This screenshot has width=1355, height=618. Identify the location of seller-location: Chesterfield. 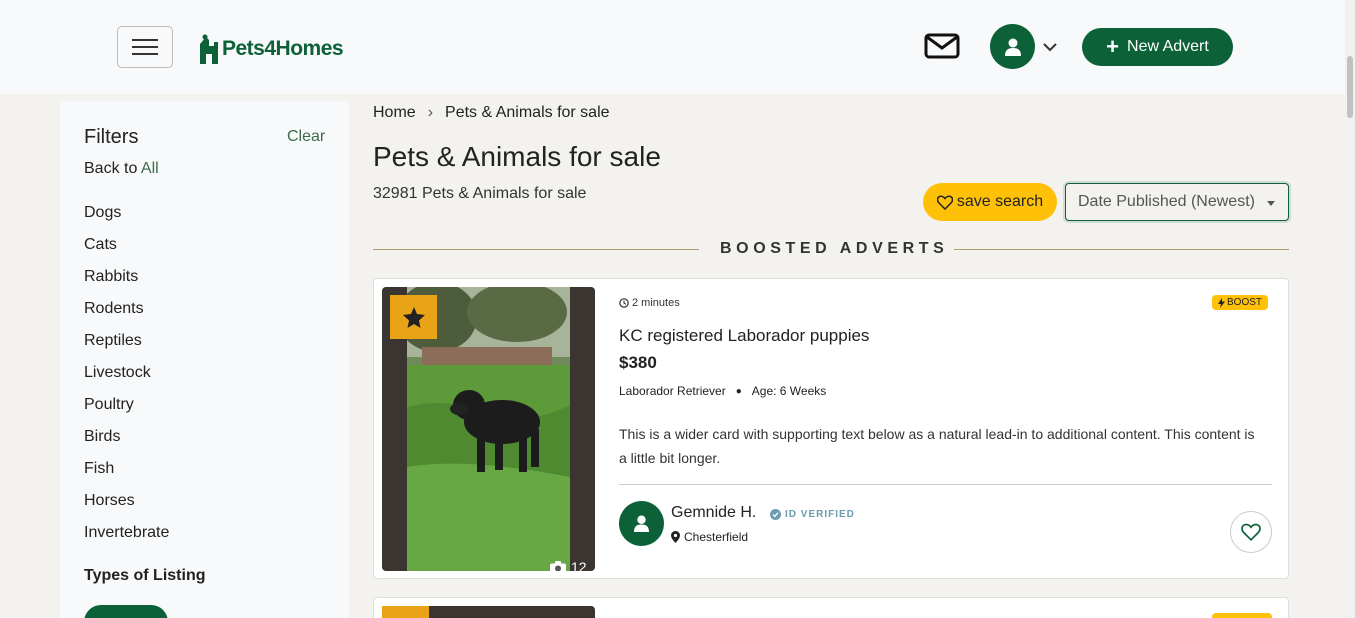
(709, 537).